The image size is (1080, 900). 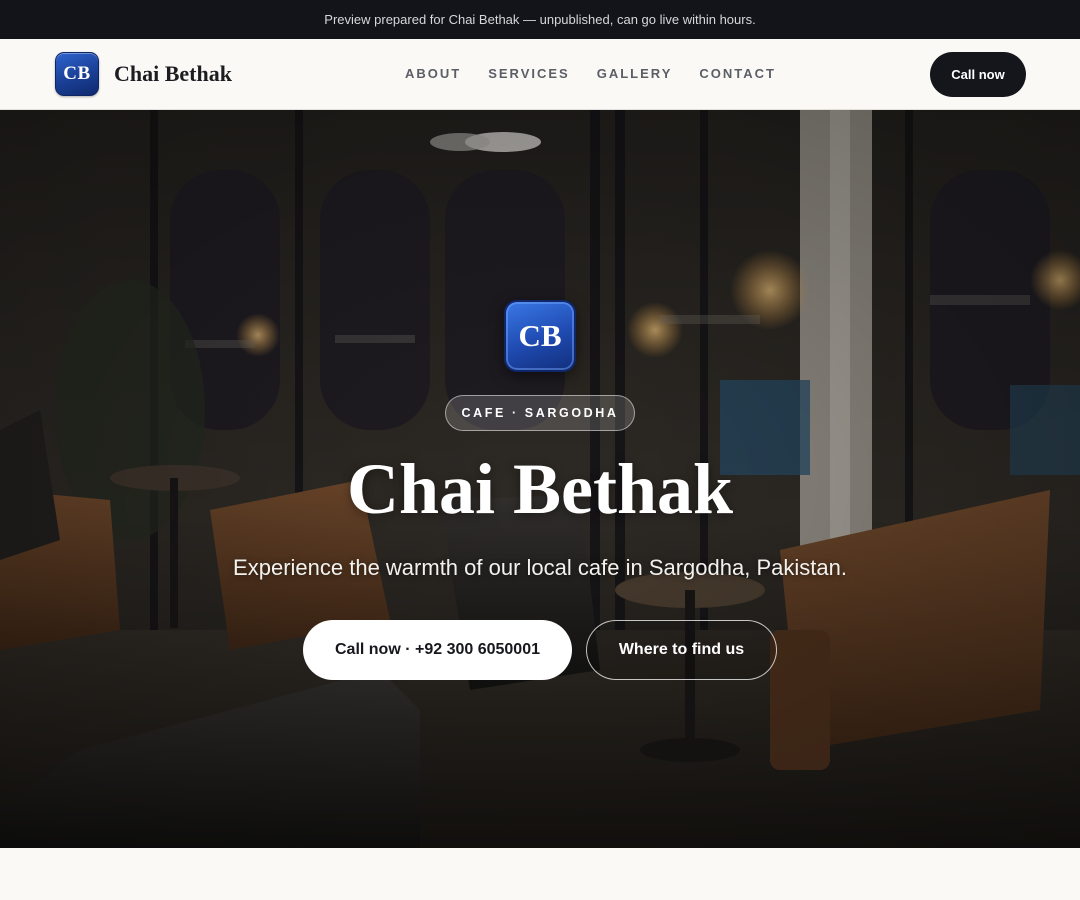 What do you see at coordinates (635, 73) in the screenshot?
I see `nav-link-gallery: GALLERY` at bounding box center [635, 73].